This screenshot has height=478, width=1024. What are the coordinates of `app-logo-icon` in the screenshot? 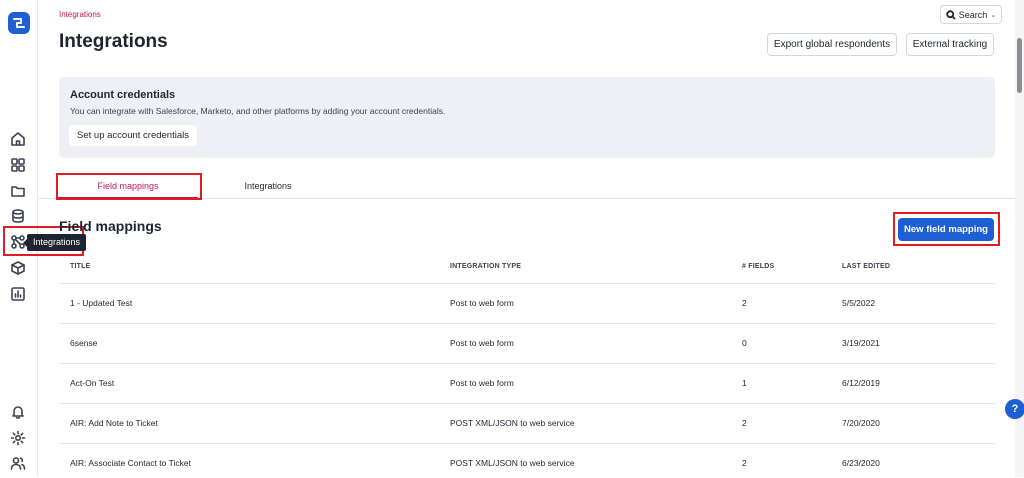 It's located at (19, 23).